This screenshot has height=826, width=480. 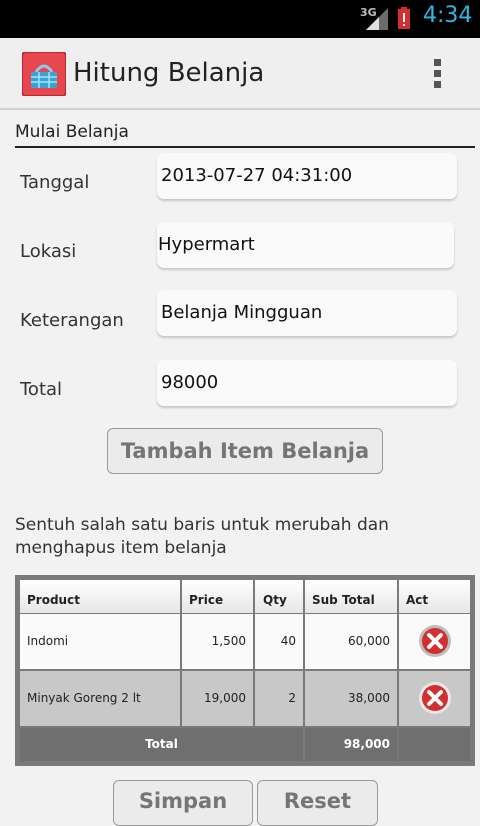 I want to click on header-qty: Qty, so click(x=279, y=596).